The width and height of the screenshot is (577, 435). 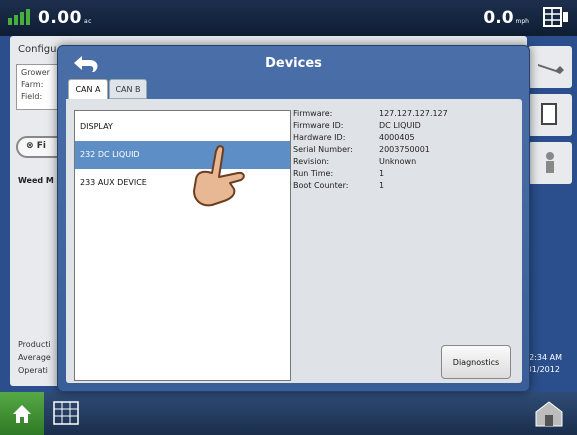 What do you see at coordinates (65, 18) in the screenshot?
I see `area-readout: 0.00 ac` at bounding box center [65, 18].